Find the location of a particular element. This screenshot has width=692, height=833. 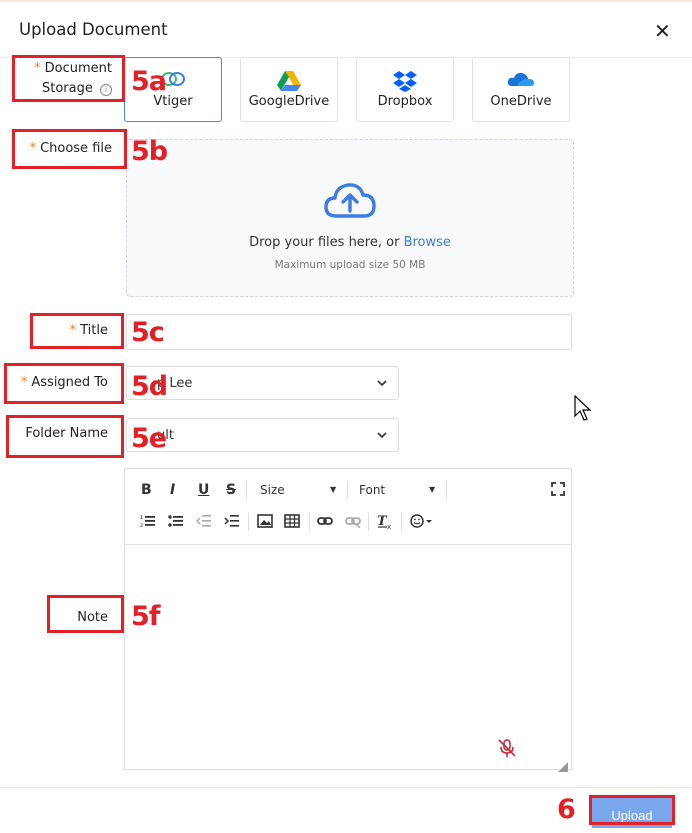

dialog-title: Upload Document is located at coordinates (93, 29).